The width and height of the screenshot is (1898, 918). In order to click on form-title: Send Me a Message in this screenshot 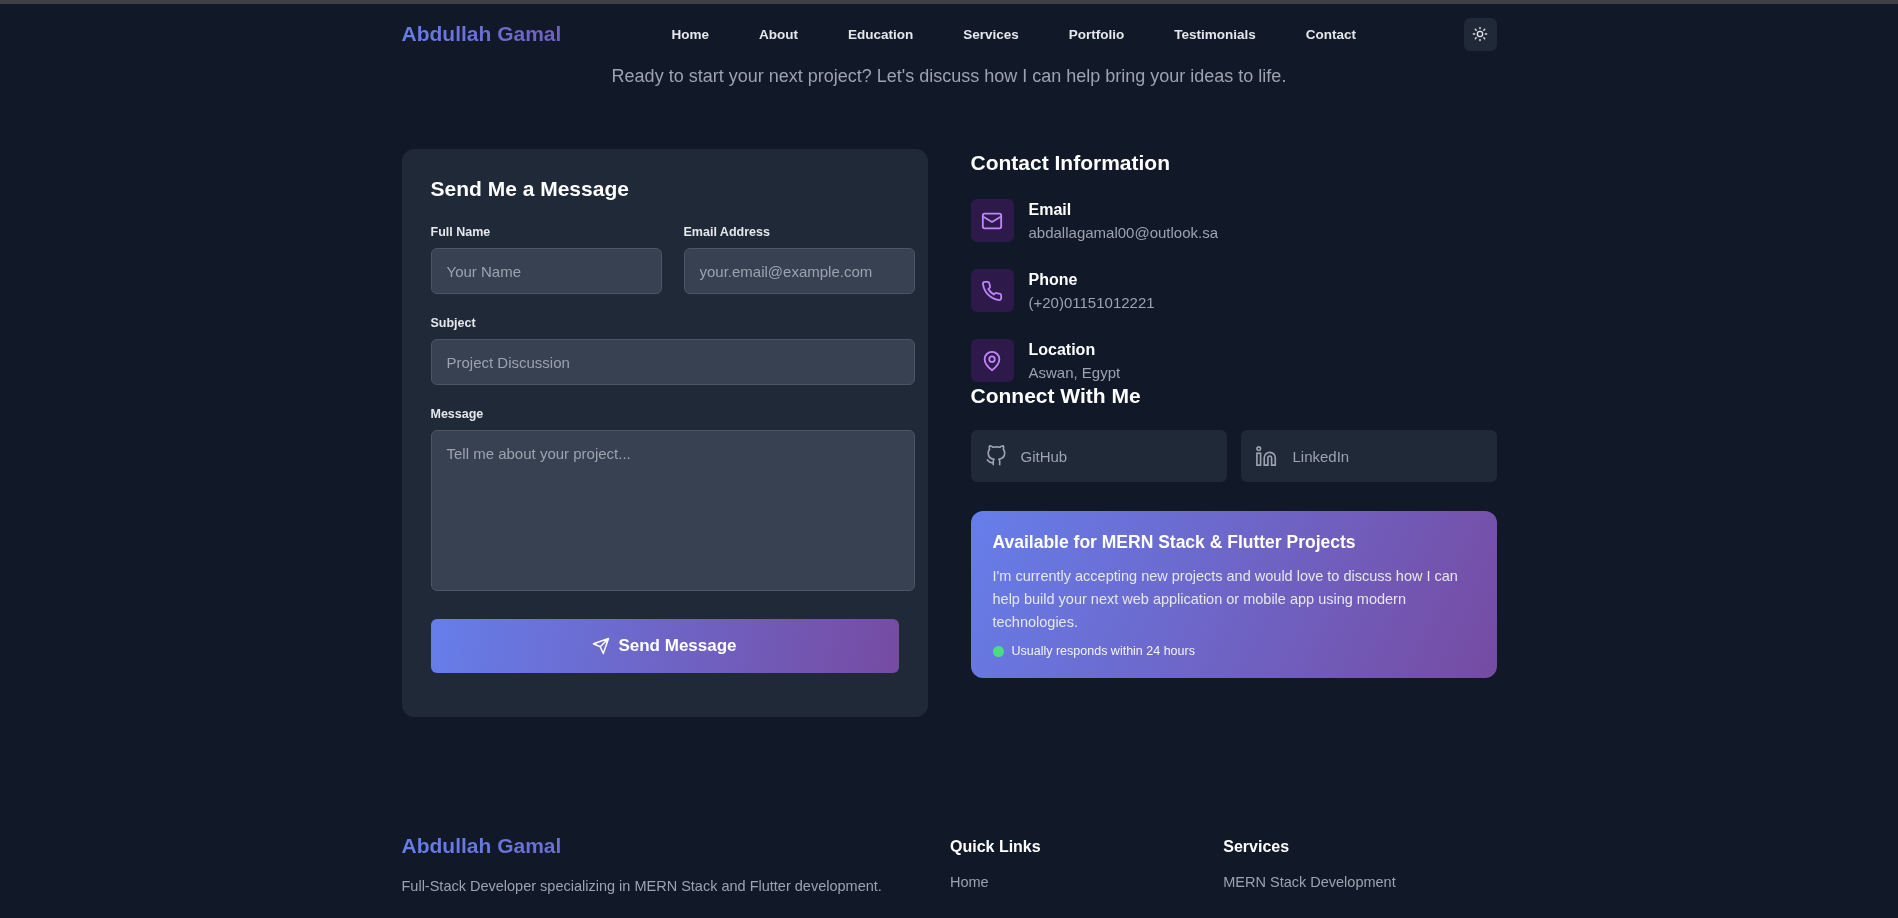, I will do `click(530, 189)`.